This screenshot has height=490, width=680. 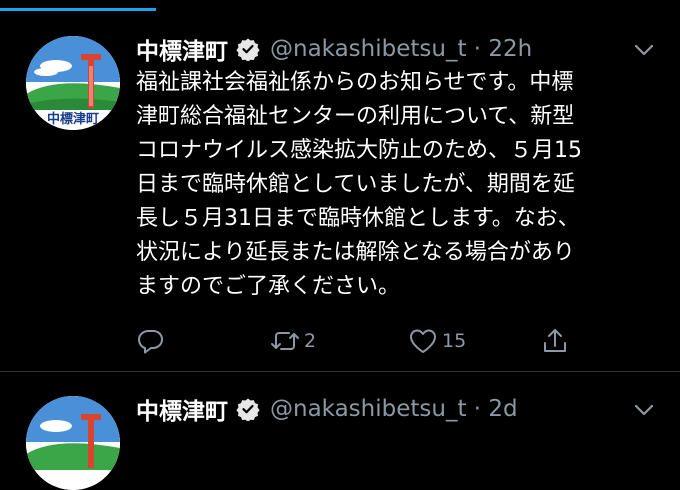 I want to click on handle-and-time: @nakashibetsu_t · 2d, so click(x=394, y=409).